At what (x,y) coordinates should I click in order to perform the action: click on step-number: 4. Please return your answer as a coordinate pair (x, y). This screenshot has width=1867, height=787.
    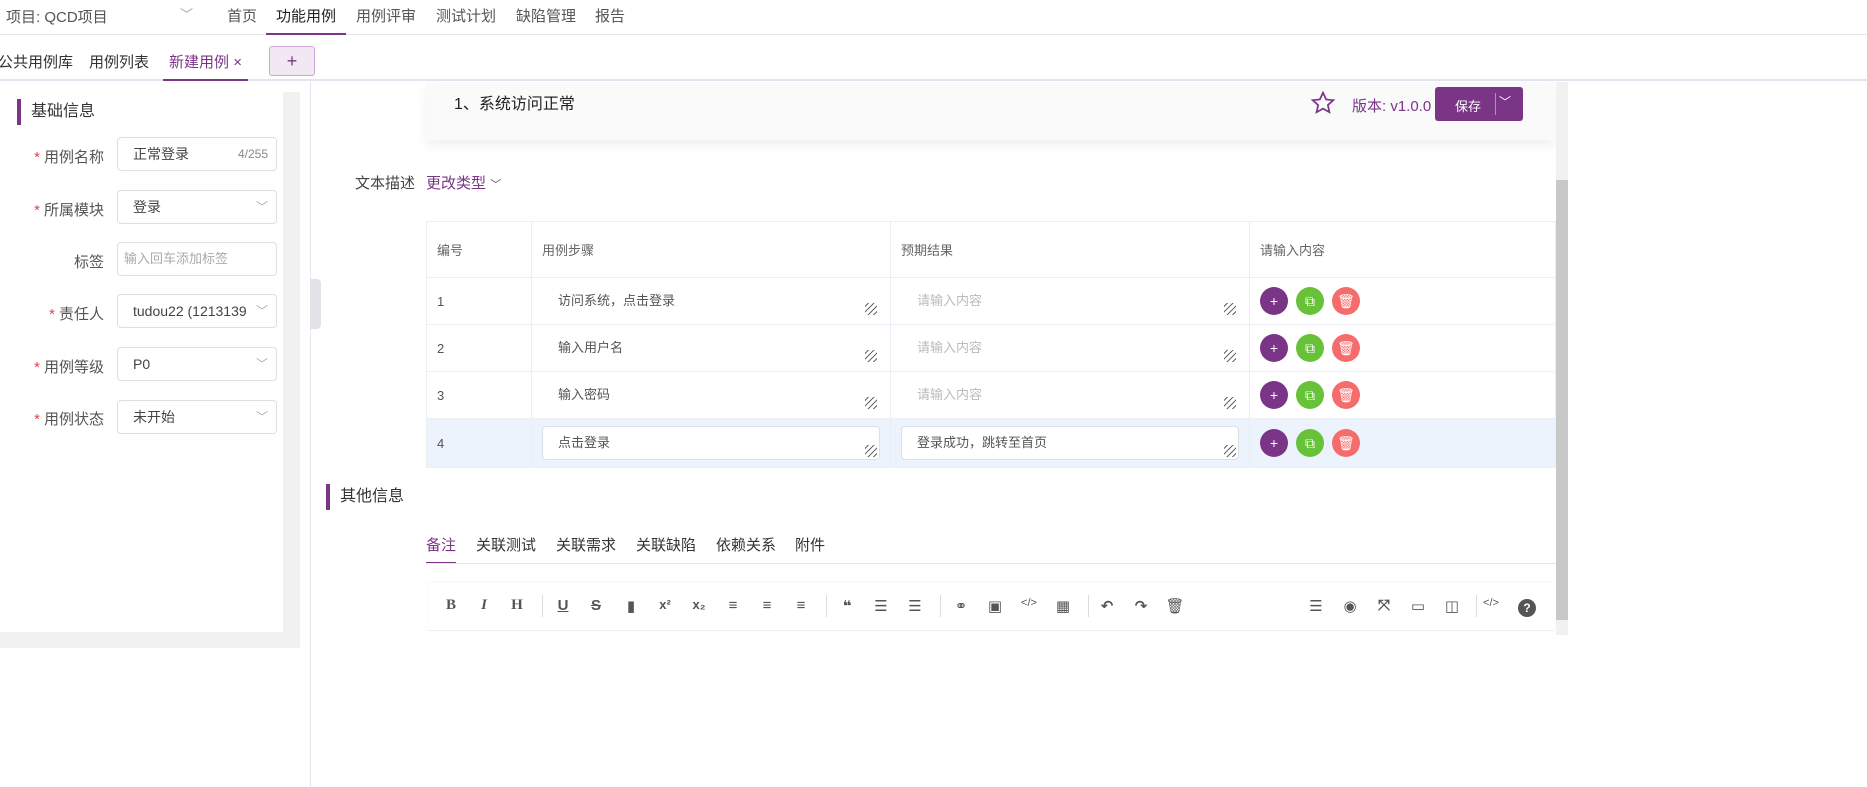
    Looking at the image, I should click on (479, 443).